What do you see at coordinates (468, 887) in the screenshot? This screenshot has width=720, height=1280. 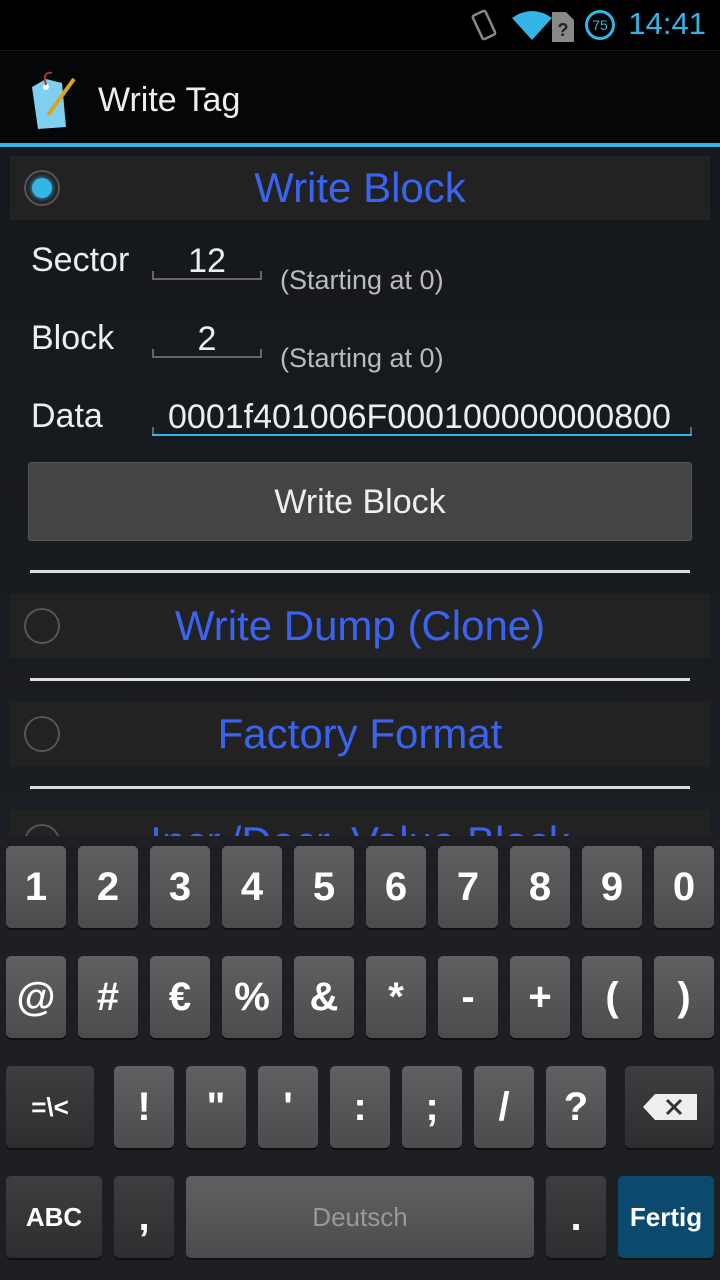 I see `key-6: 7` at bounding box center [468, 887].